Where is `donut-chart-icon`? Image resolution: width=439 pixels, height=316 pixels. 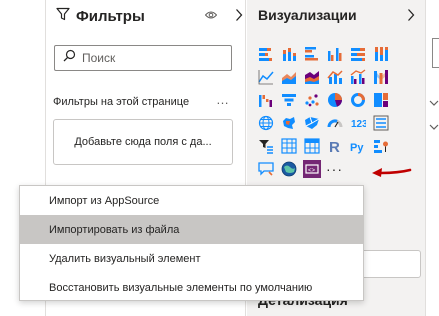
donut-chart-icon is located at coordinates (357, 99).